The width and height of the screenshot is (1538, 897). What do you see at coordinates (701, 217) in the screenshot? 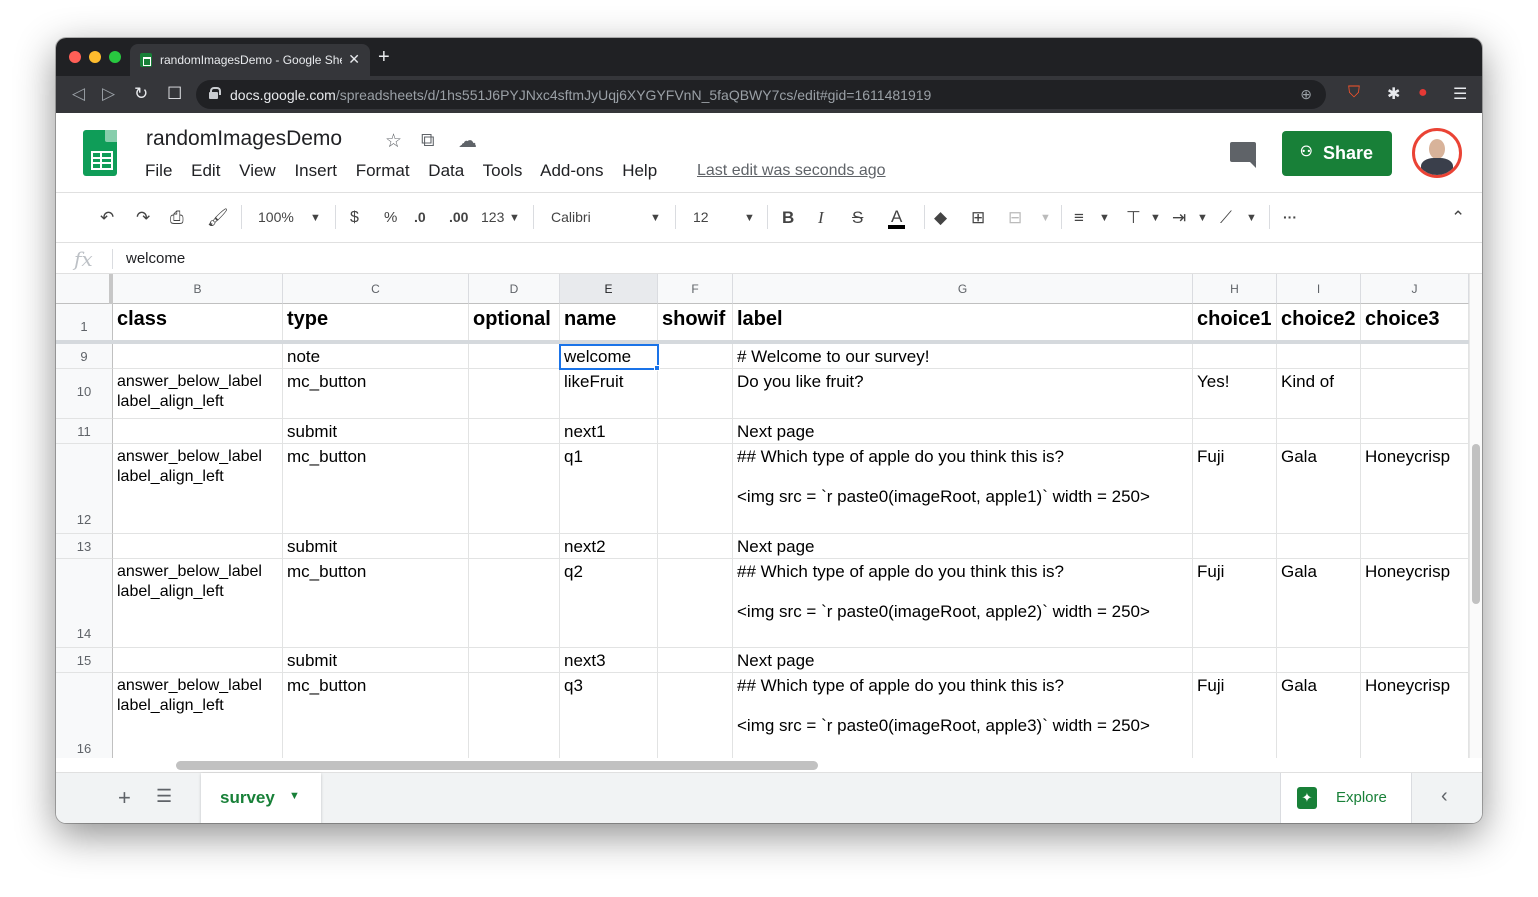
I see `font-size-select: 12` at bounding box center [701, 217].